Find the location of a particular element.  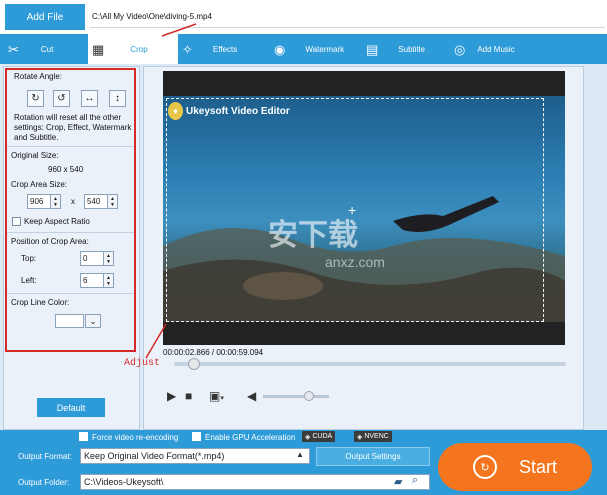

speaker-icon: ◀ is located at coordinates (252, 396).